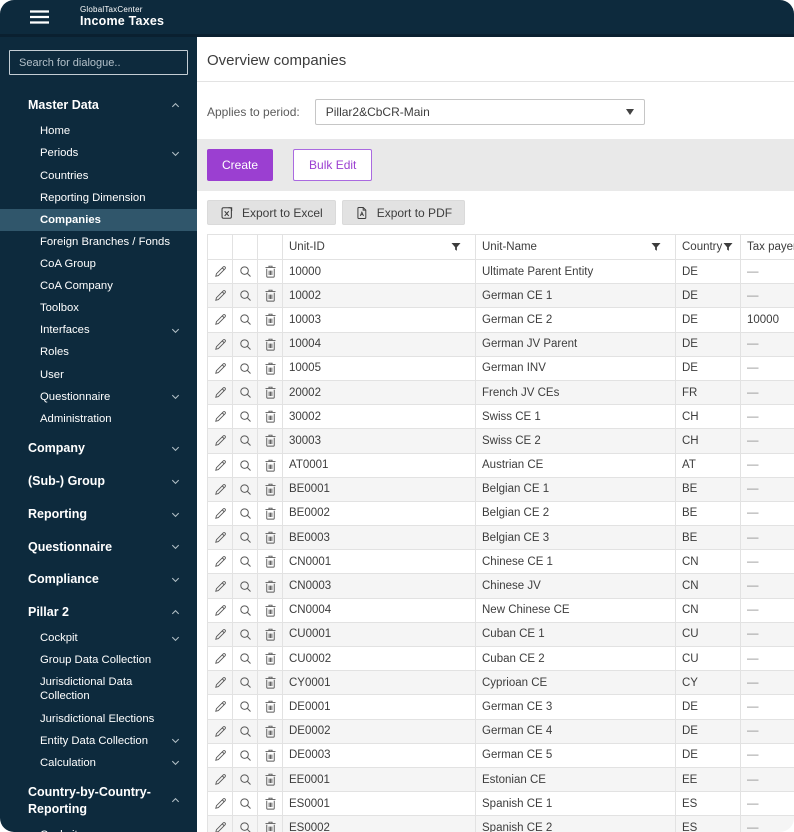 The image size is (794, 832). What do you see at coordinates (98, 352) in the screenshot?
I see `sidebar-item-roles: Roles` at bounding box center [98, 352].